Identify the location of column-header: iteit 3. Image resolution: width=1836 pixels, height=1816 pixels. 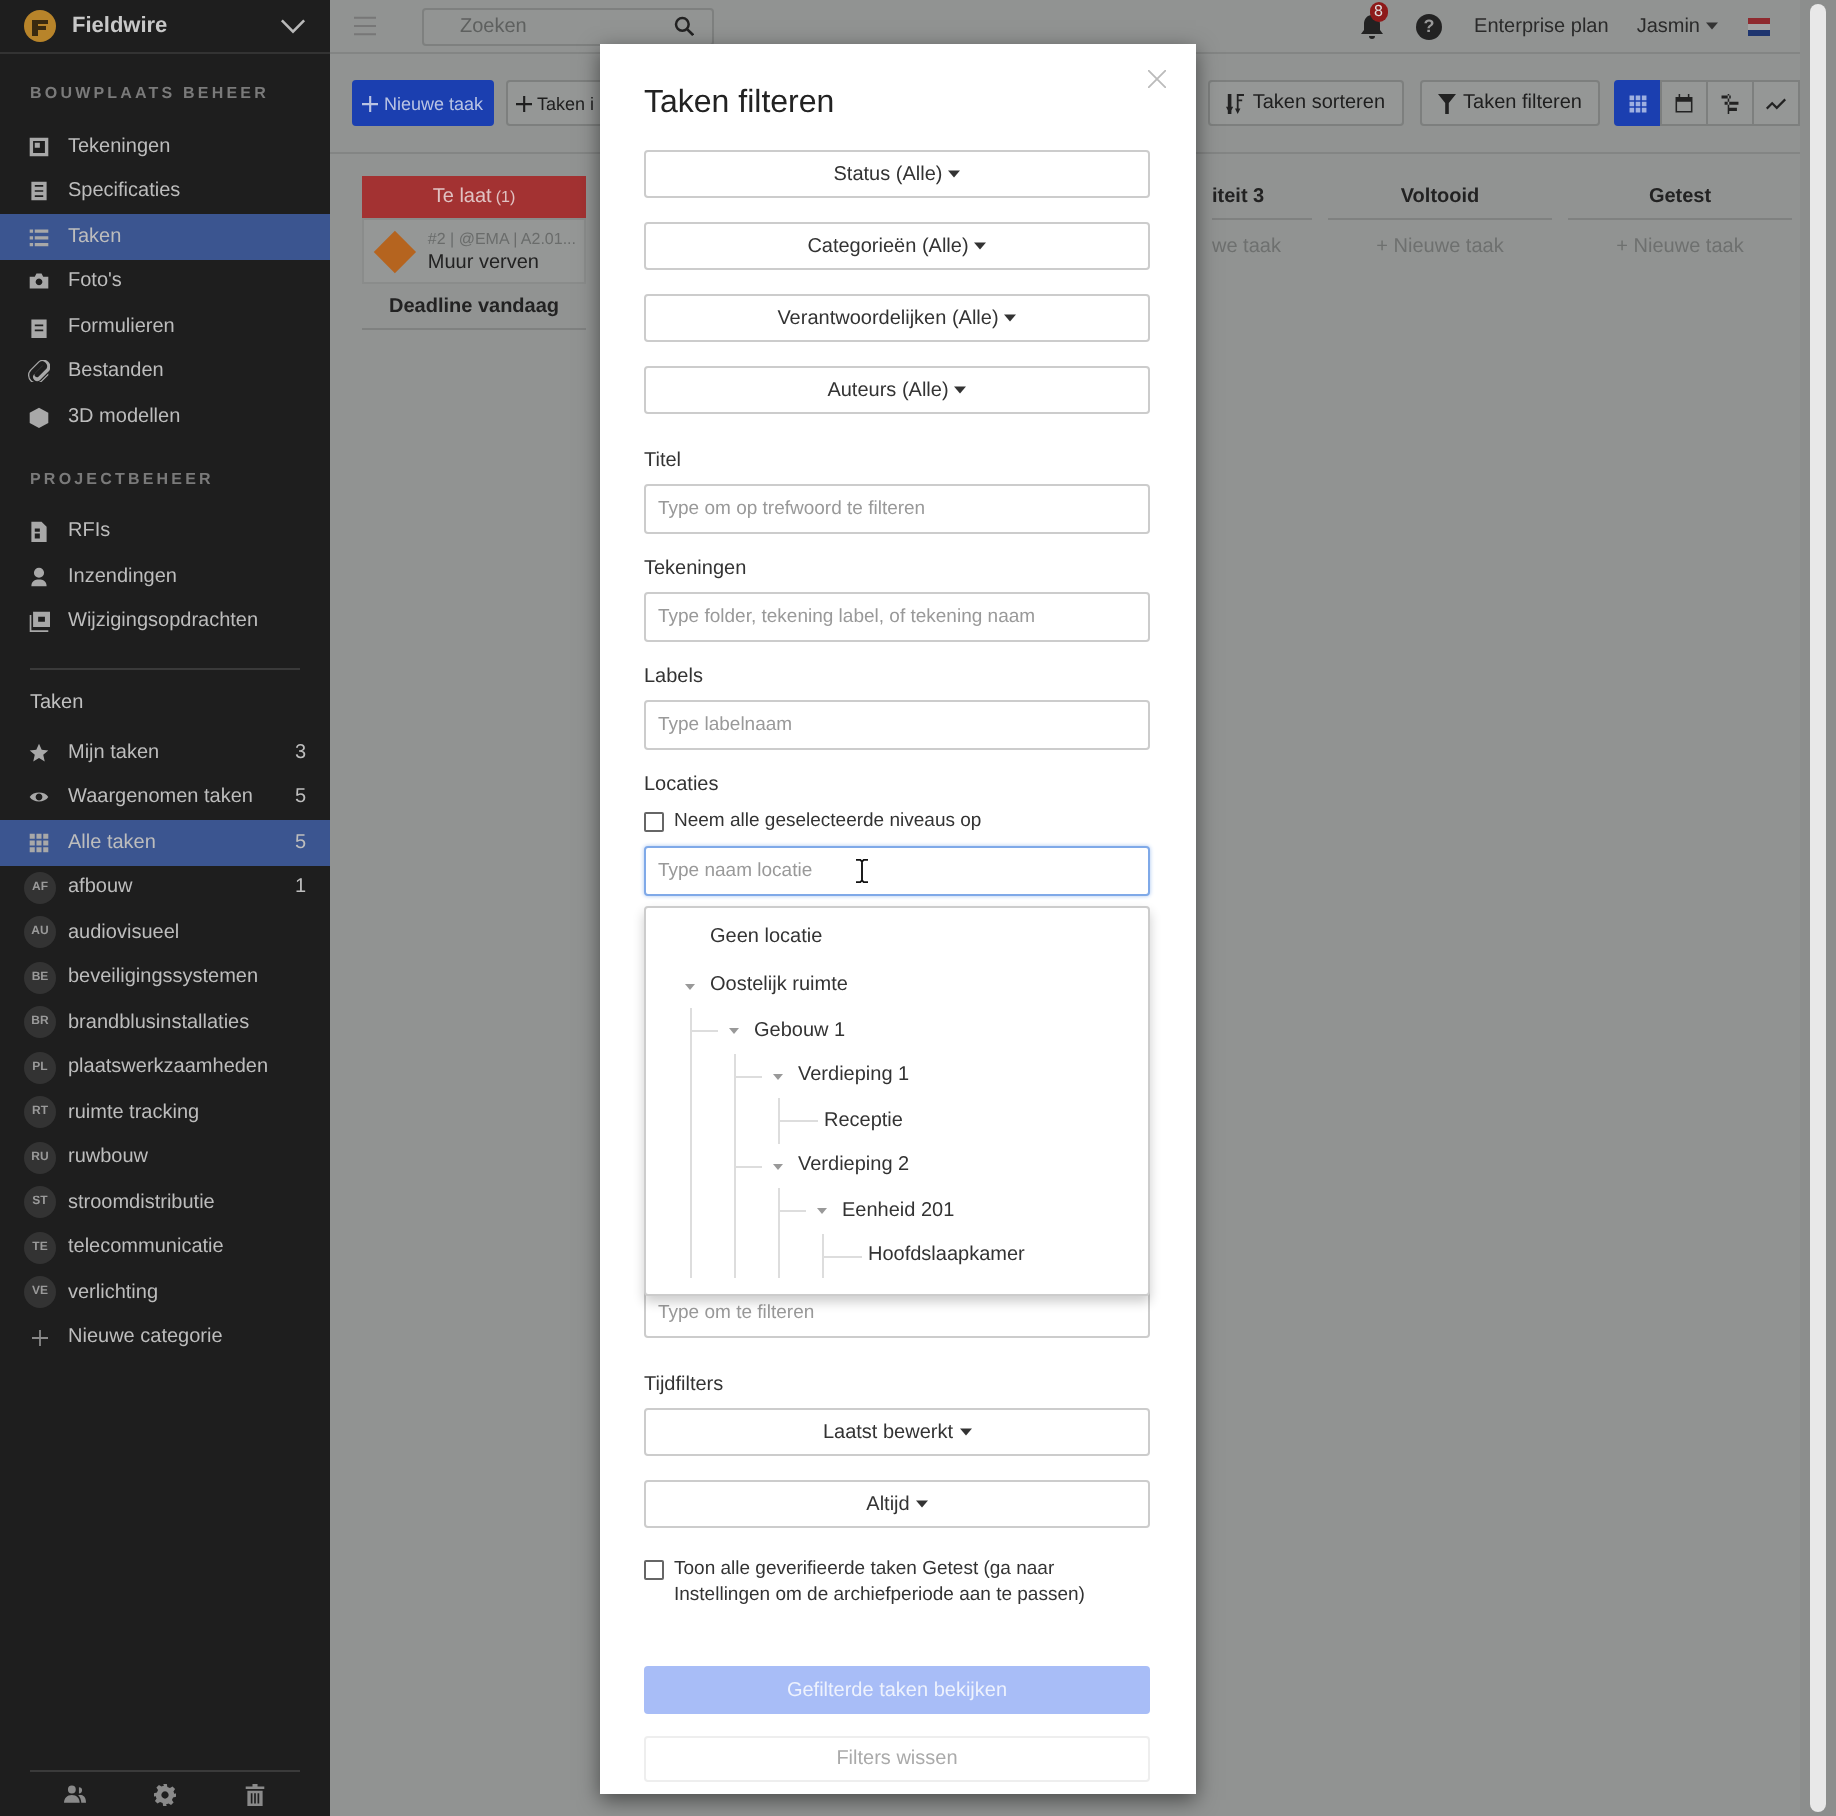
(1238, 197).